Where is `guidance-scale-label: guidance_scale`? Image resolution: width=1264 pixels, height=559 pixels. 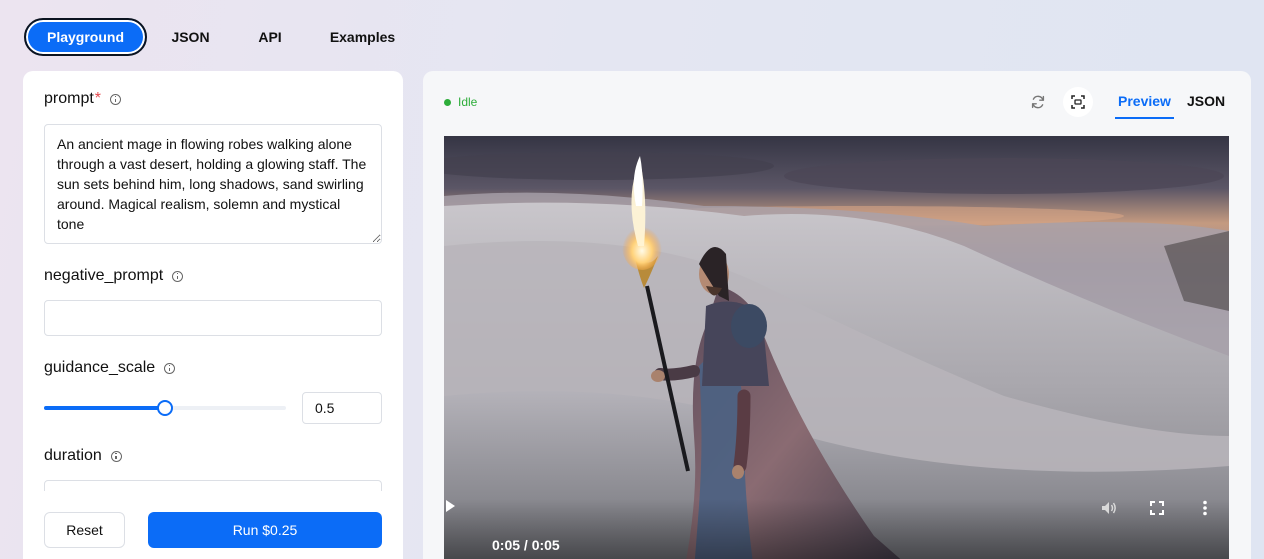 guidance-scale-label: guidance_scale is located at coordinates (110, 368).